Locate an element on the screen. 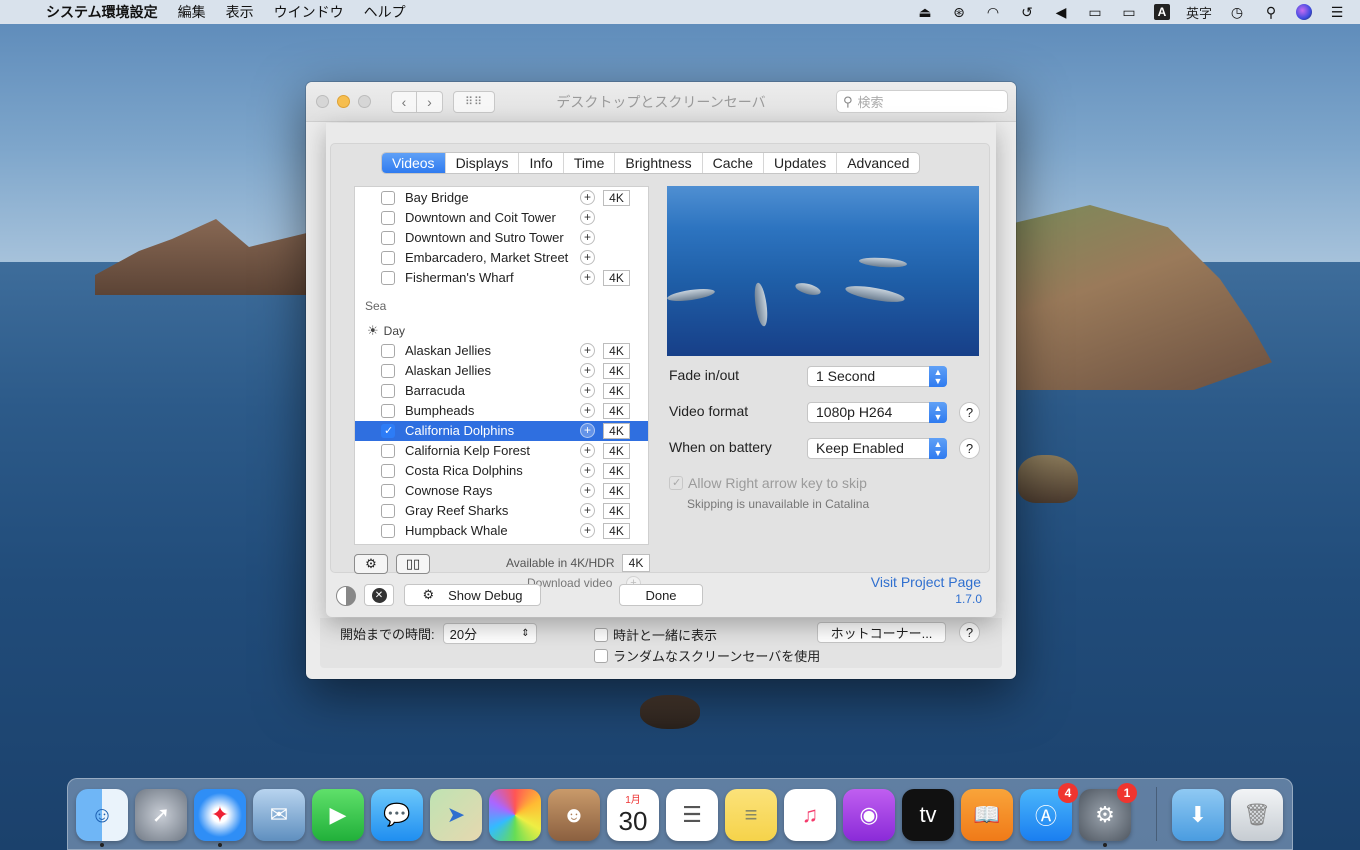 This screenshot has height=850, width=1360. random-checkbox is located at coordinates (601, 655).